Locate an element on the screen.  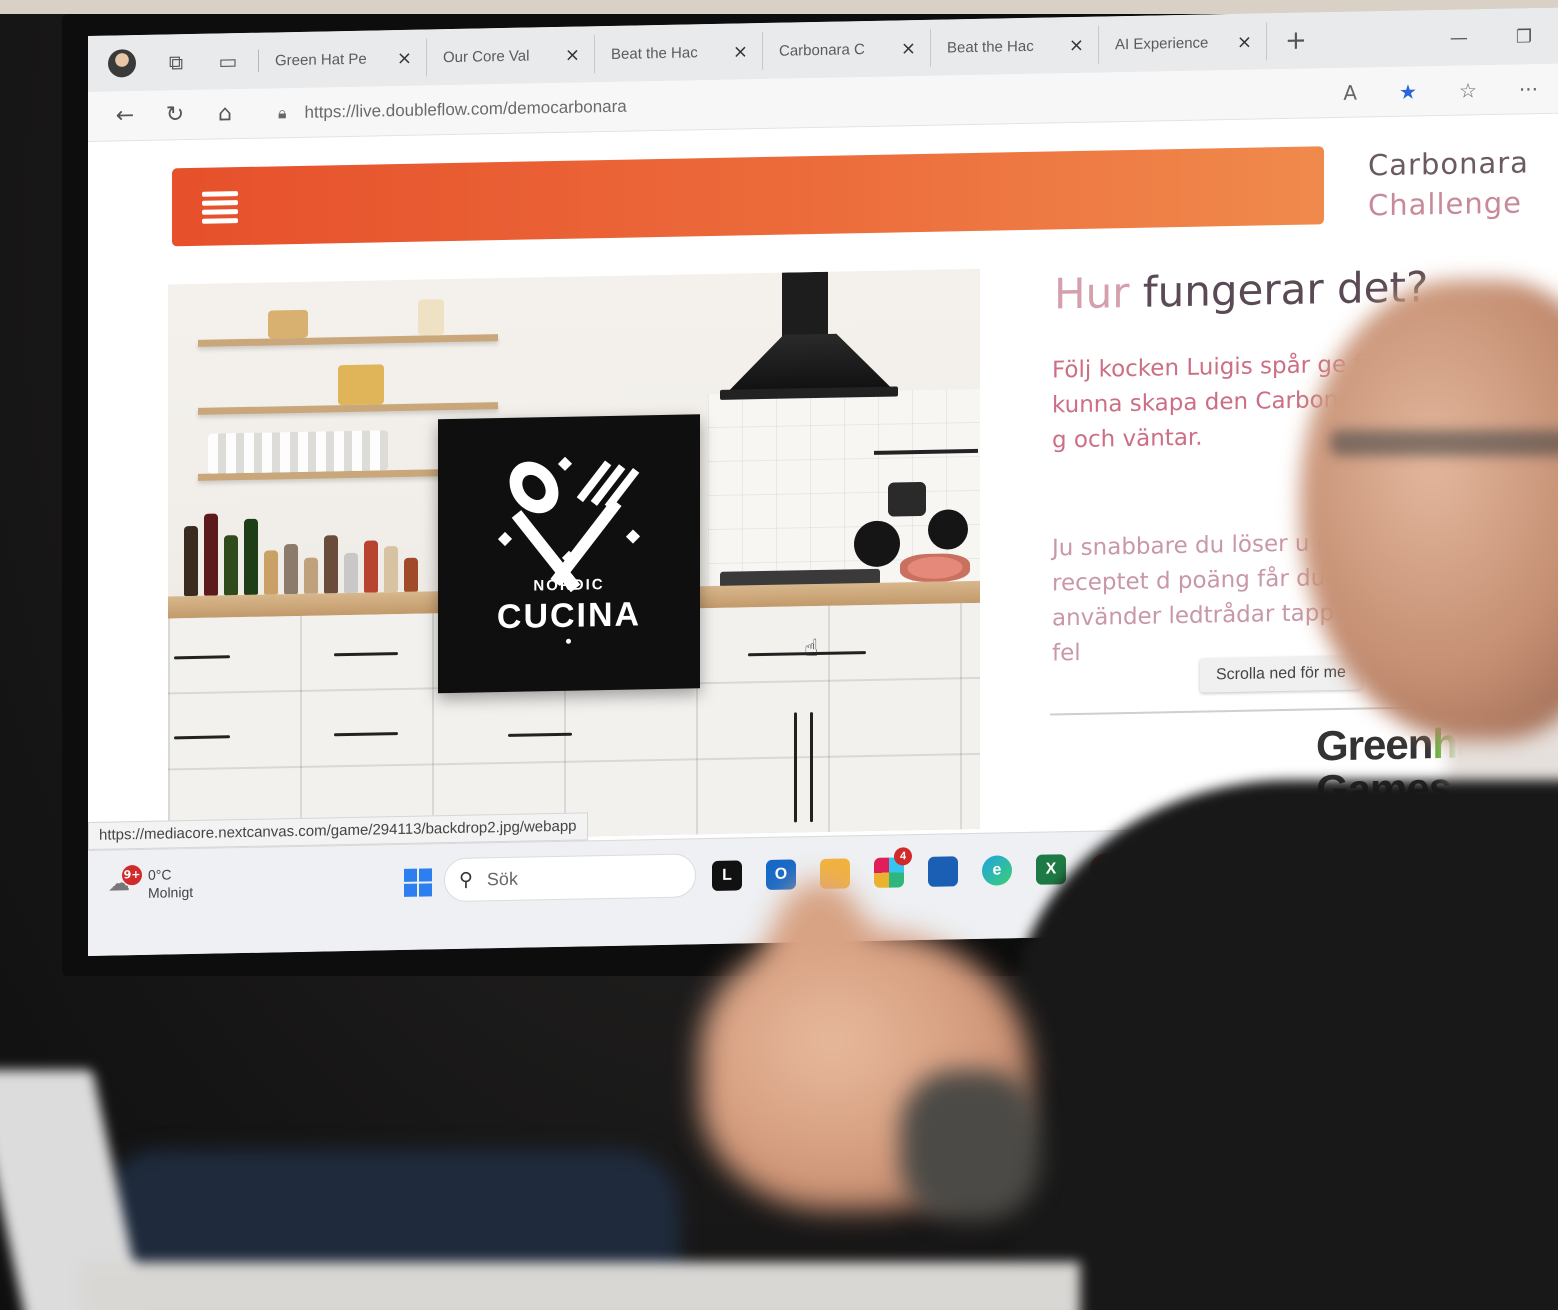
store-app-icon is located at coordinates (943, 871).